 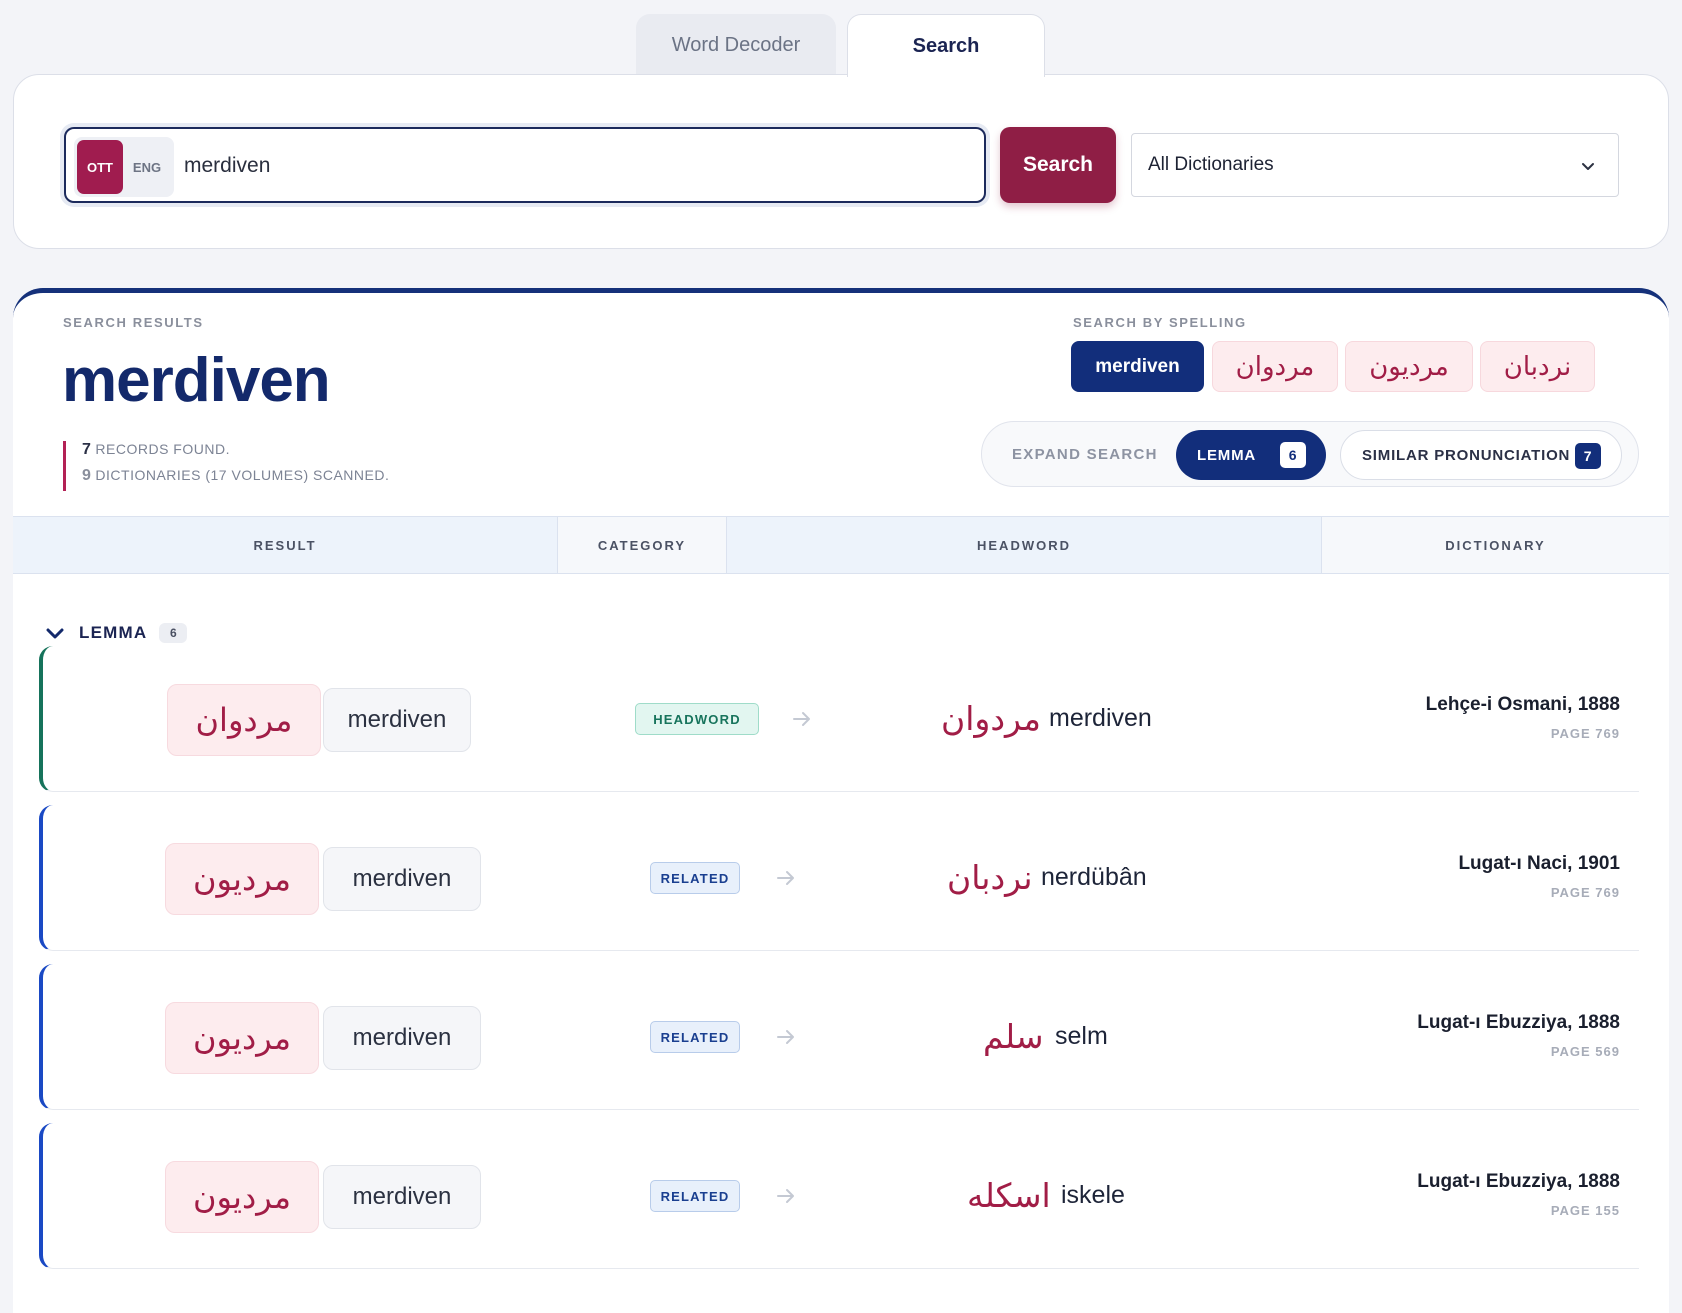 I want to click on dictionary-select: All Dictionaries, so click(x=1375, y=165).